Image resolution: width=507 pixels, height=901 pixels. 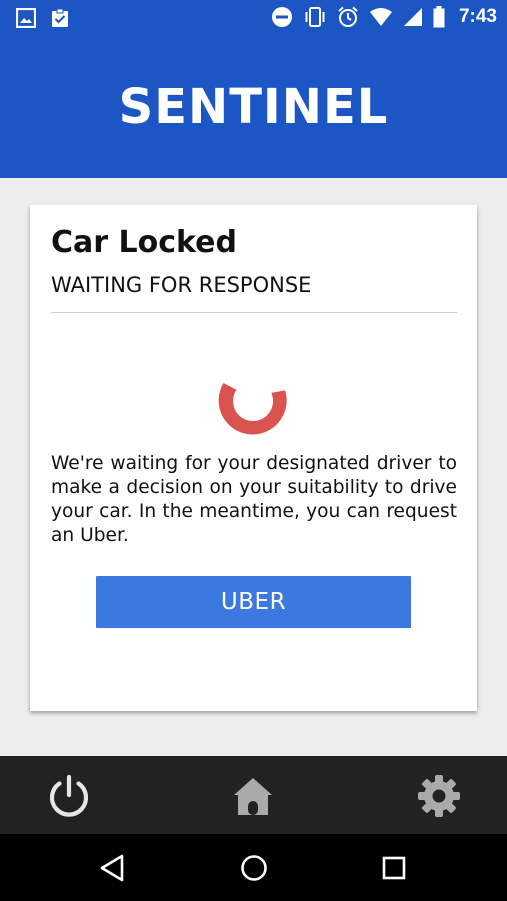 I want to click on bottom-navigation, so click(x=253, y=795).